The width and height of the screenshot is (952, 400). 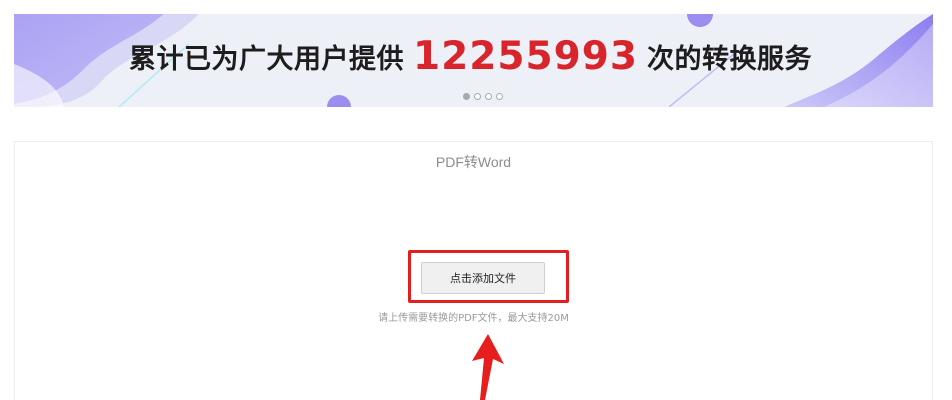 What do you see at coordinates (730, 59) in the screenshot?
I see `banner-suffix-text: 次的转换服务` at bounding box center [730, 59].